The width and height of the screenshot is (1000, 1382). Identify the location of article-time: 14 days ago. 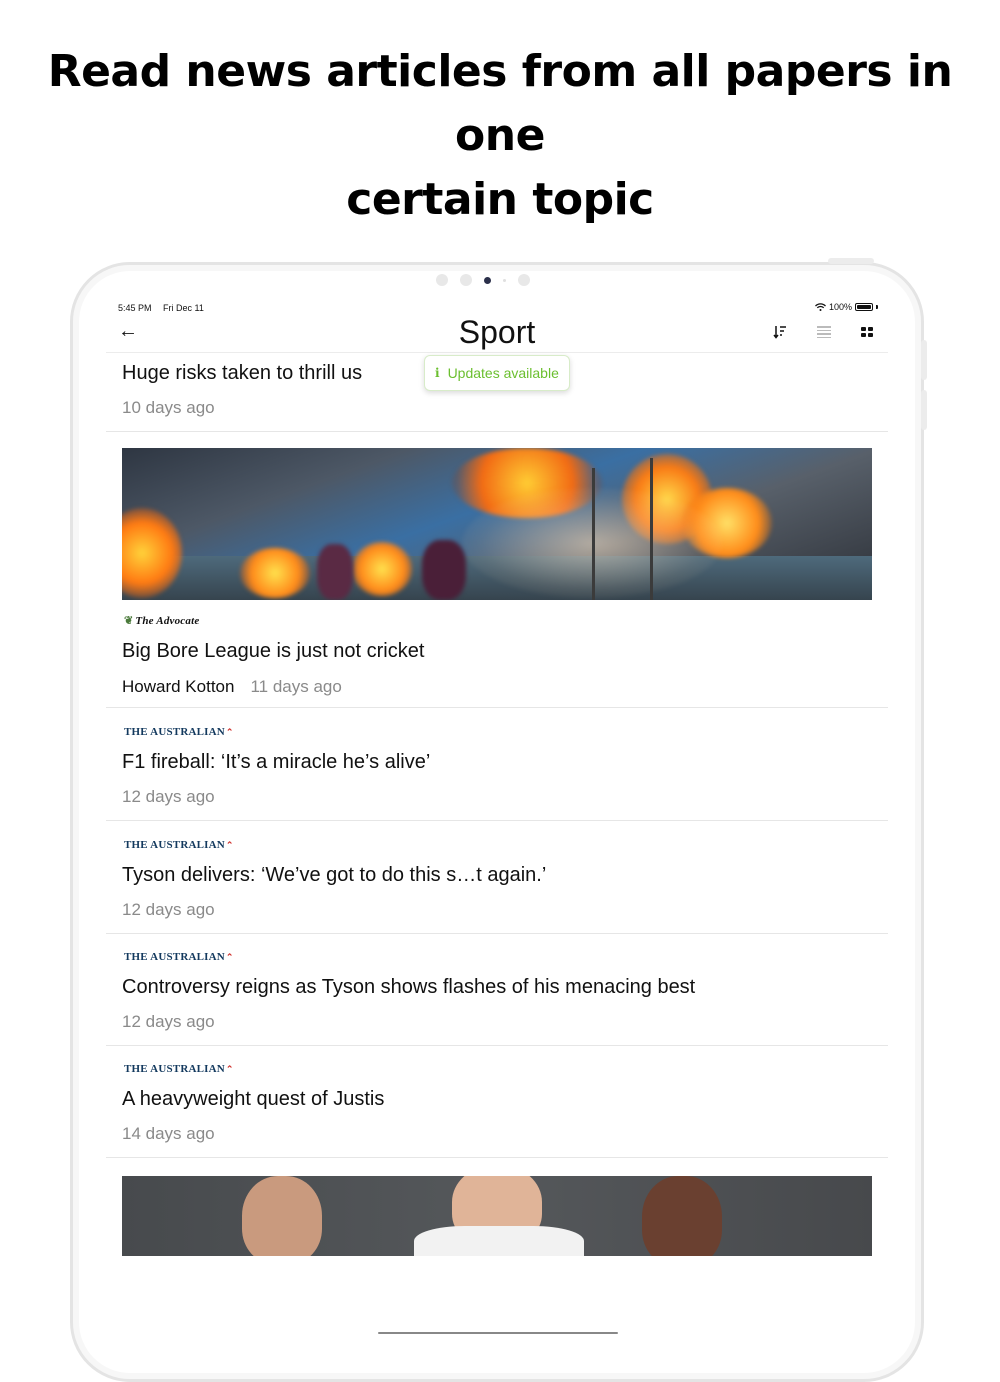
(168, 1133).